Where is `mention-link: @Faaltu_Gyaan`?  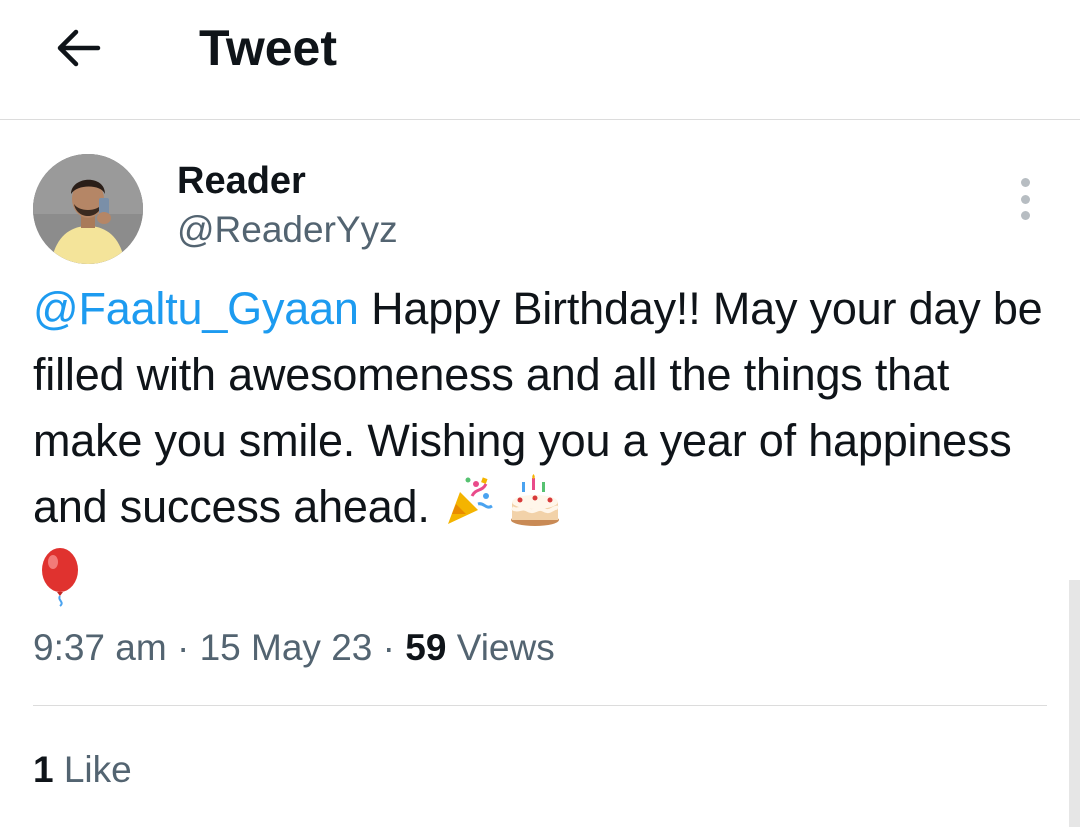
mention-link: @Faaltu_Gyaan is located at coordinates (196, 308).